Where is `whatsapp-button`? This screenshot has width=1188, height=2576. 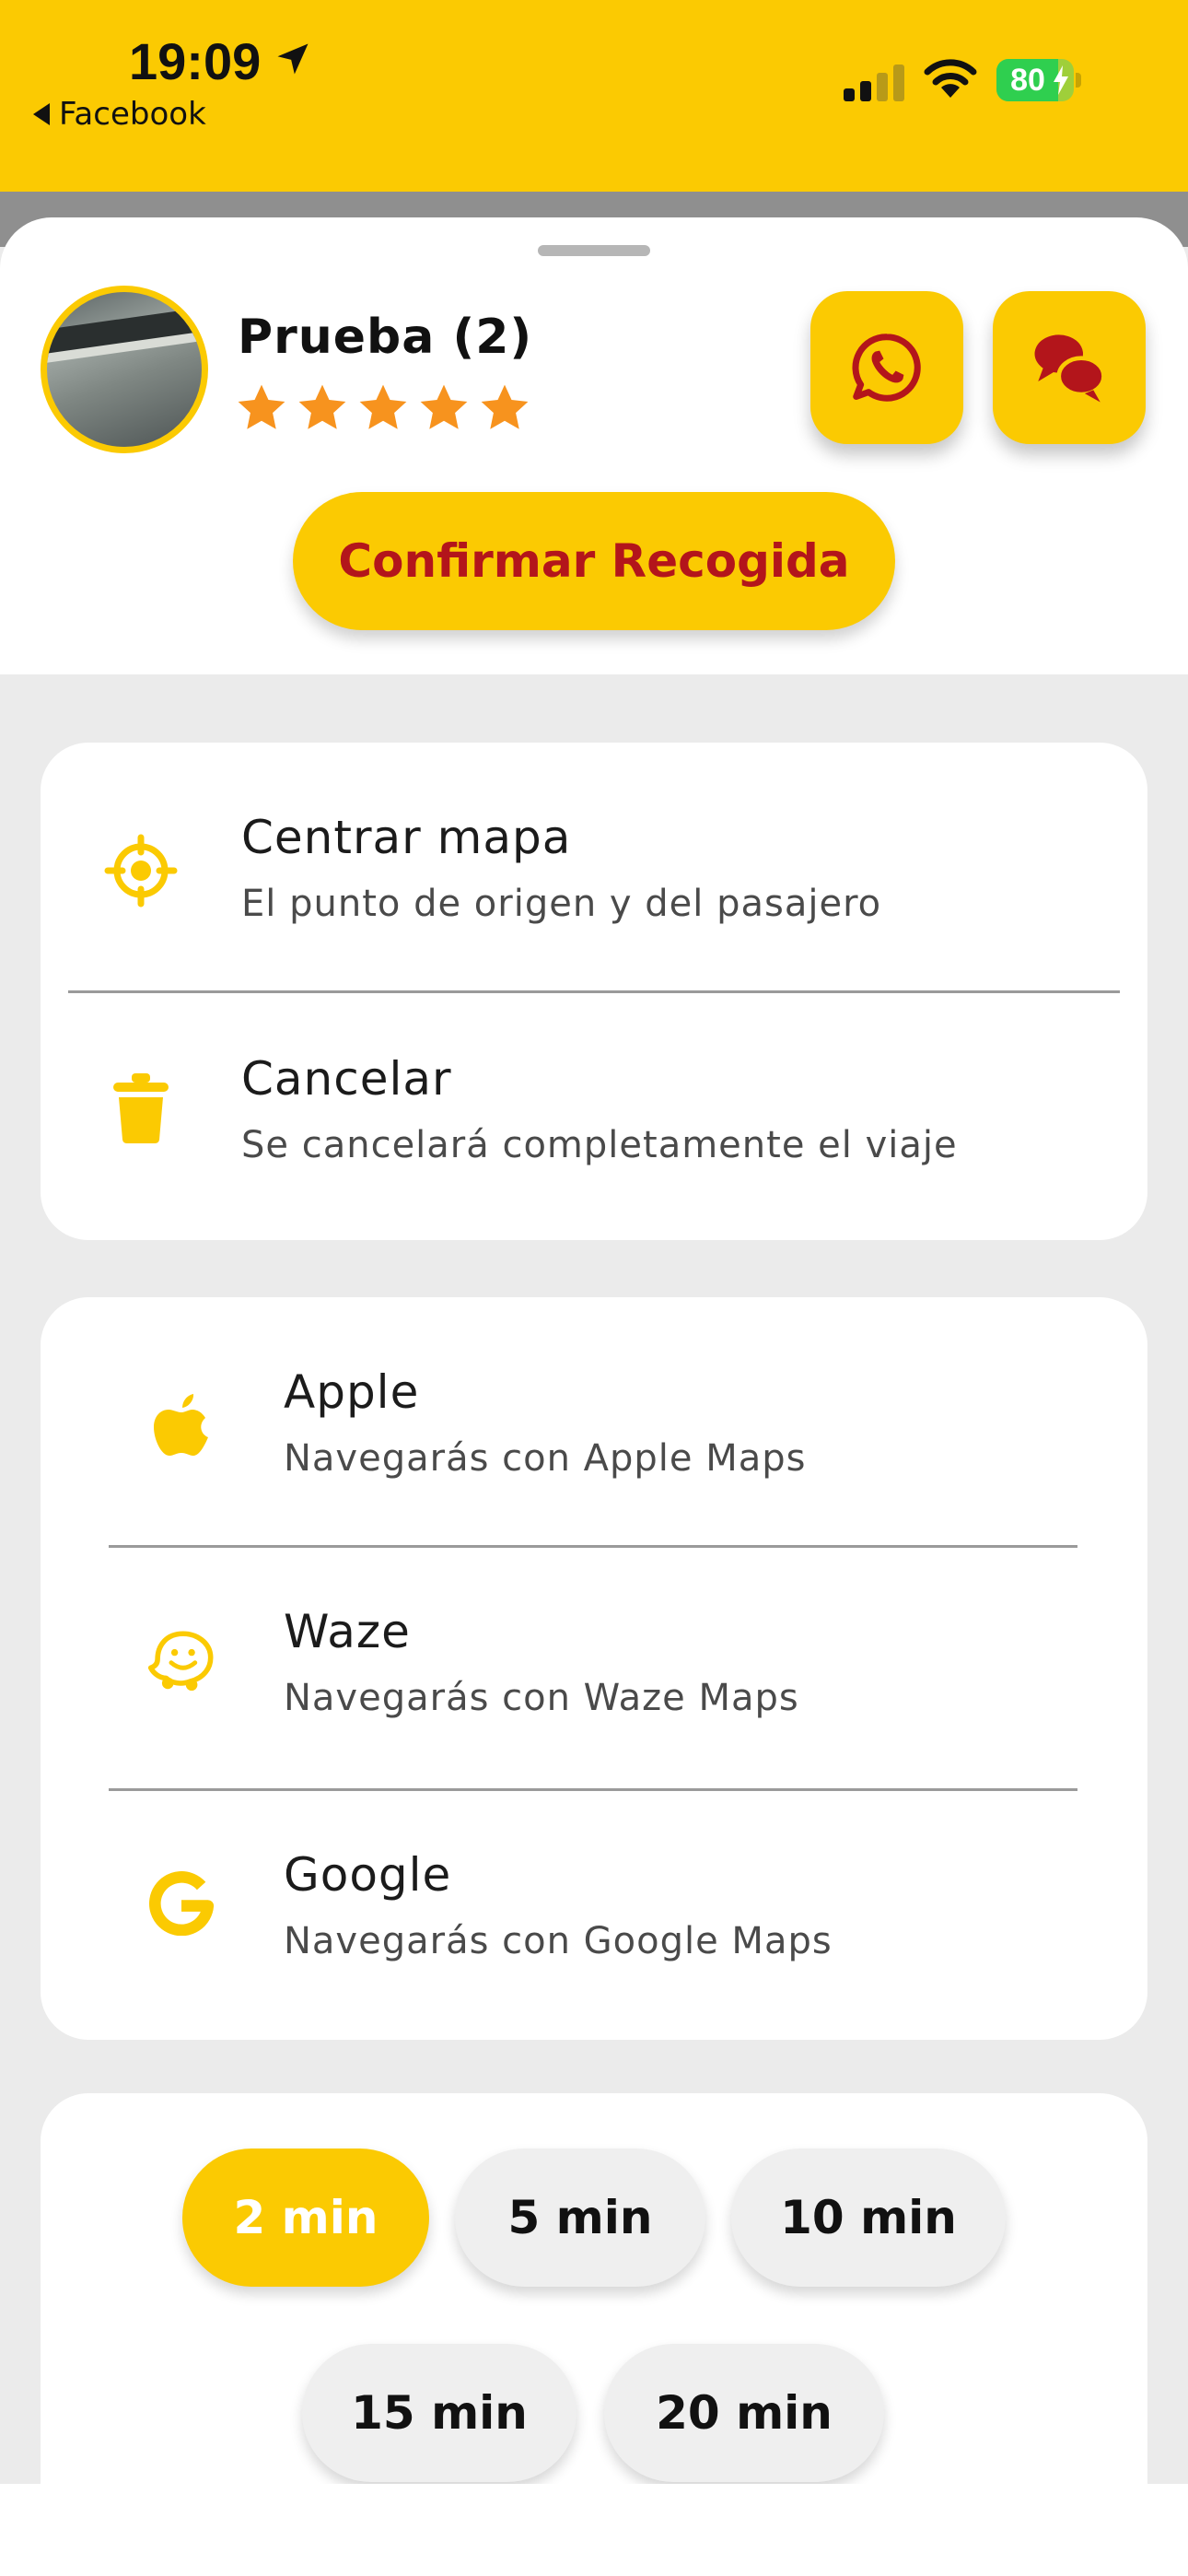 whatsapp-button is located at coordinates (886, 367).